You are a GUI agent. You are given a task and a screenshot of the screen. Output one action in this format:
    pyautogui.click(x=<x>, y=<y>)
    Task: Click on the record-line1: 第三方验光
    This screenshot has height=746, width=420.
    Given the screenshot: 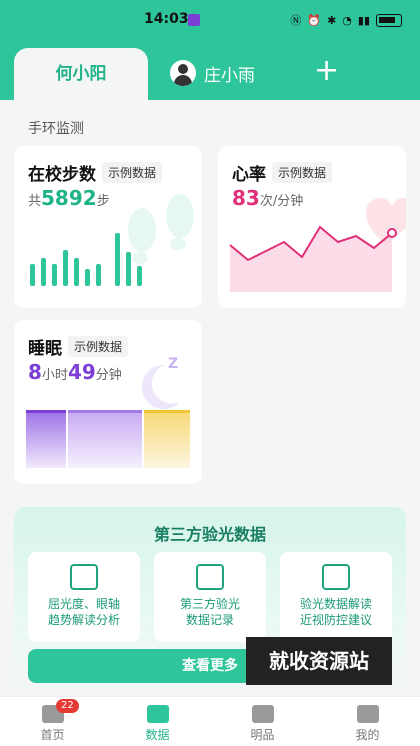 What is the action you would take?
    pyautogui.click(x=209, y=604)
    